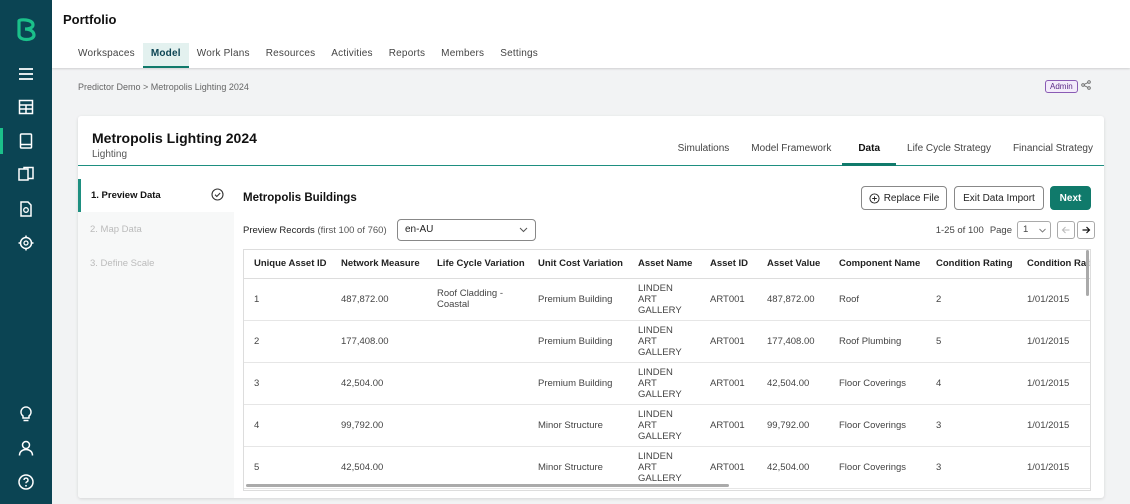  What do you see at coordinates (26, 243) in the screenshot?
I see `settings-icon` at bounding box center [26, 243].